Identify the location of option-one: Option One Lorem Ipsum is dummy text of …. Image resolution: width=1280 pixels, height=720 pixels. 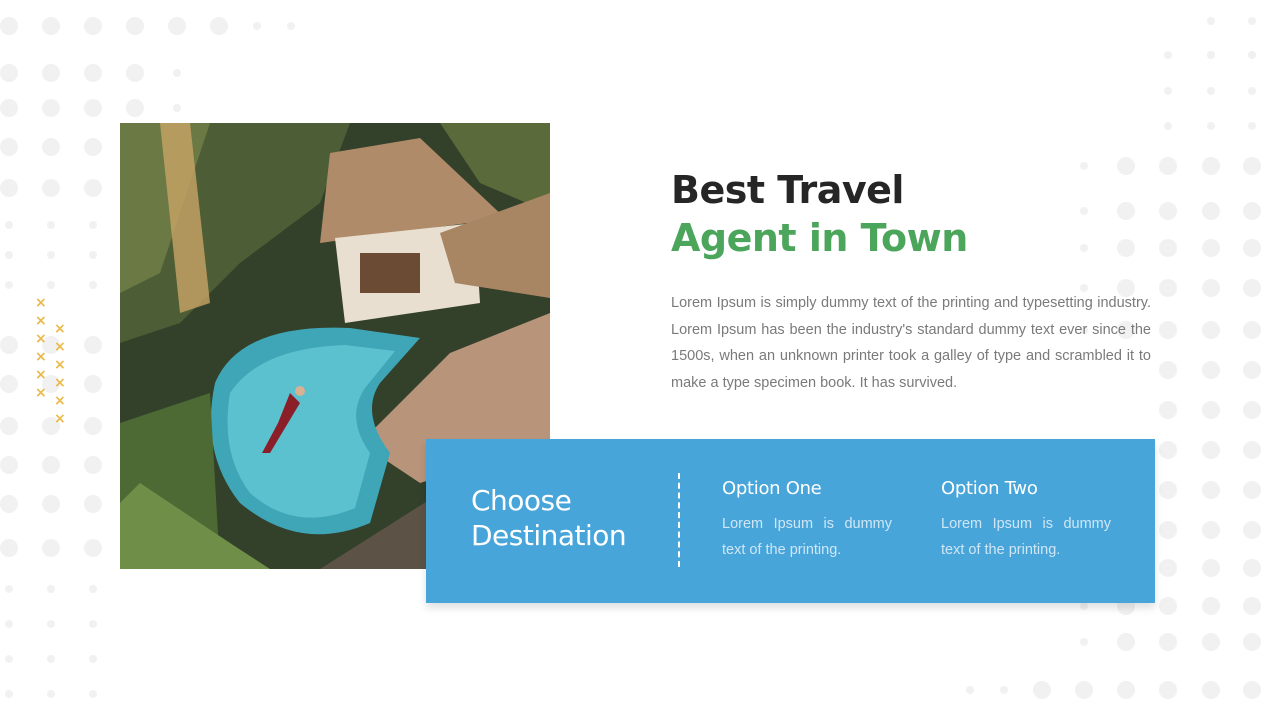
(807, 520).